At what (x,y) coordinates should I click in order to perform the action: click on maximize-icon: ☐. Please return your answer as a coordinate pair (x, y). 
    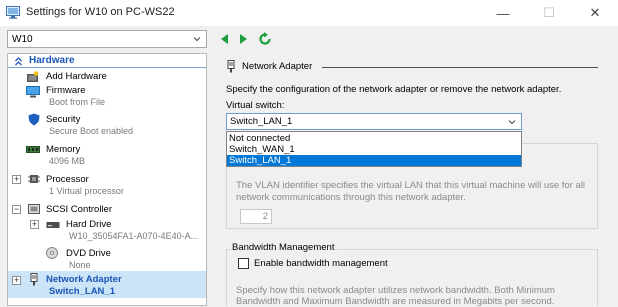
    Looking at the image, I should click on (549, 12).